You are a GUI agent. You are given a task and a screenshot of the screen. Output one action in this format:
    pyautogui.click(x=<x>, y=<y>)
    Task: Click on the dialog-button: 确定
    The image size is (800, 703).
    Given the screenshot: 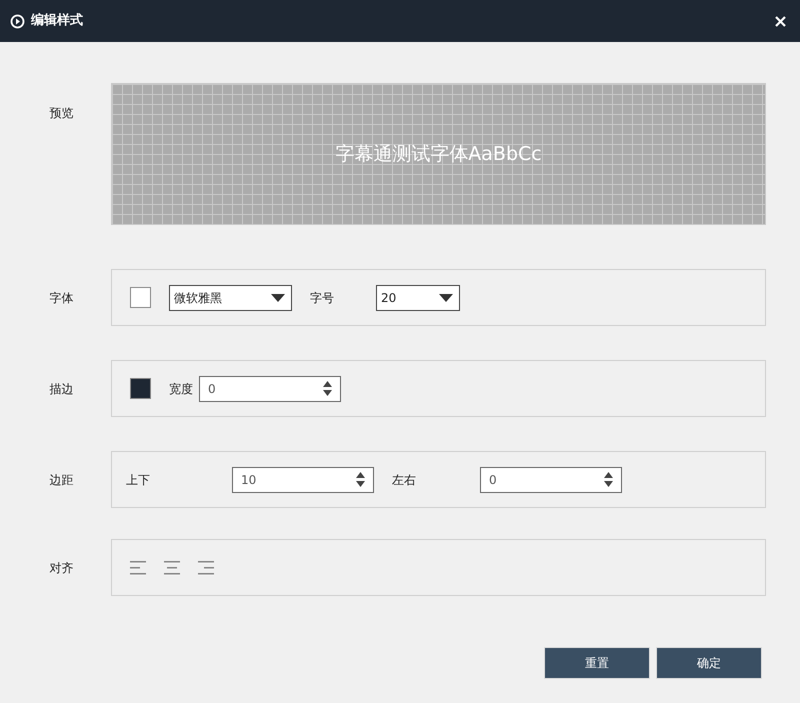 What is the action you would take?
    pyautogui.click(x=709, y=663)
    